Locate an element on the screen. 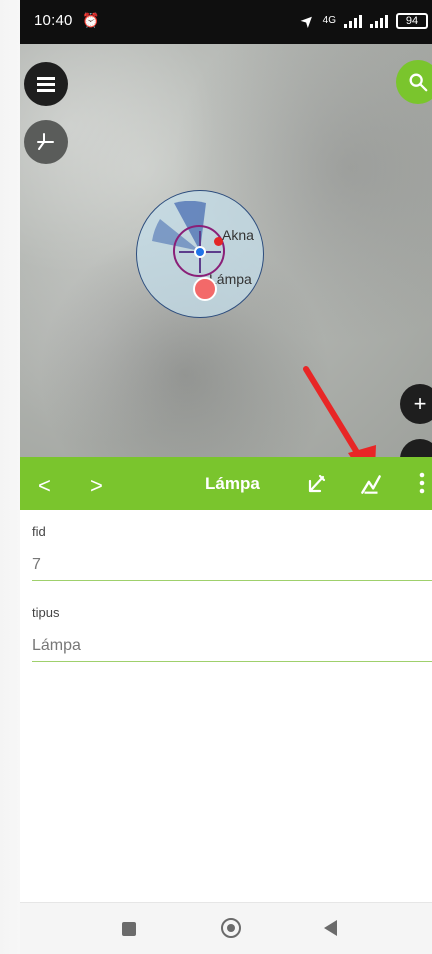 The height and width of the screenshot is (954, 432). search-button is located at coordinates (414, 82).